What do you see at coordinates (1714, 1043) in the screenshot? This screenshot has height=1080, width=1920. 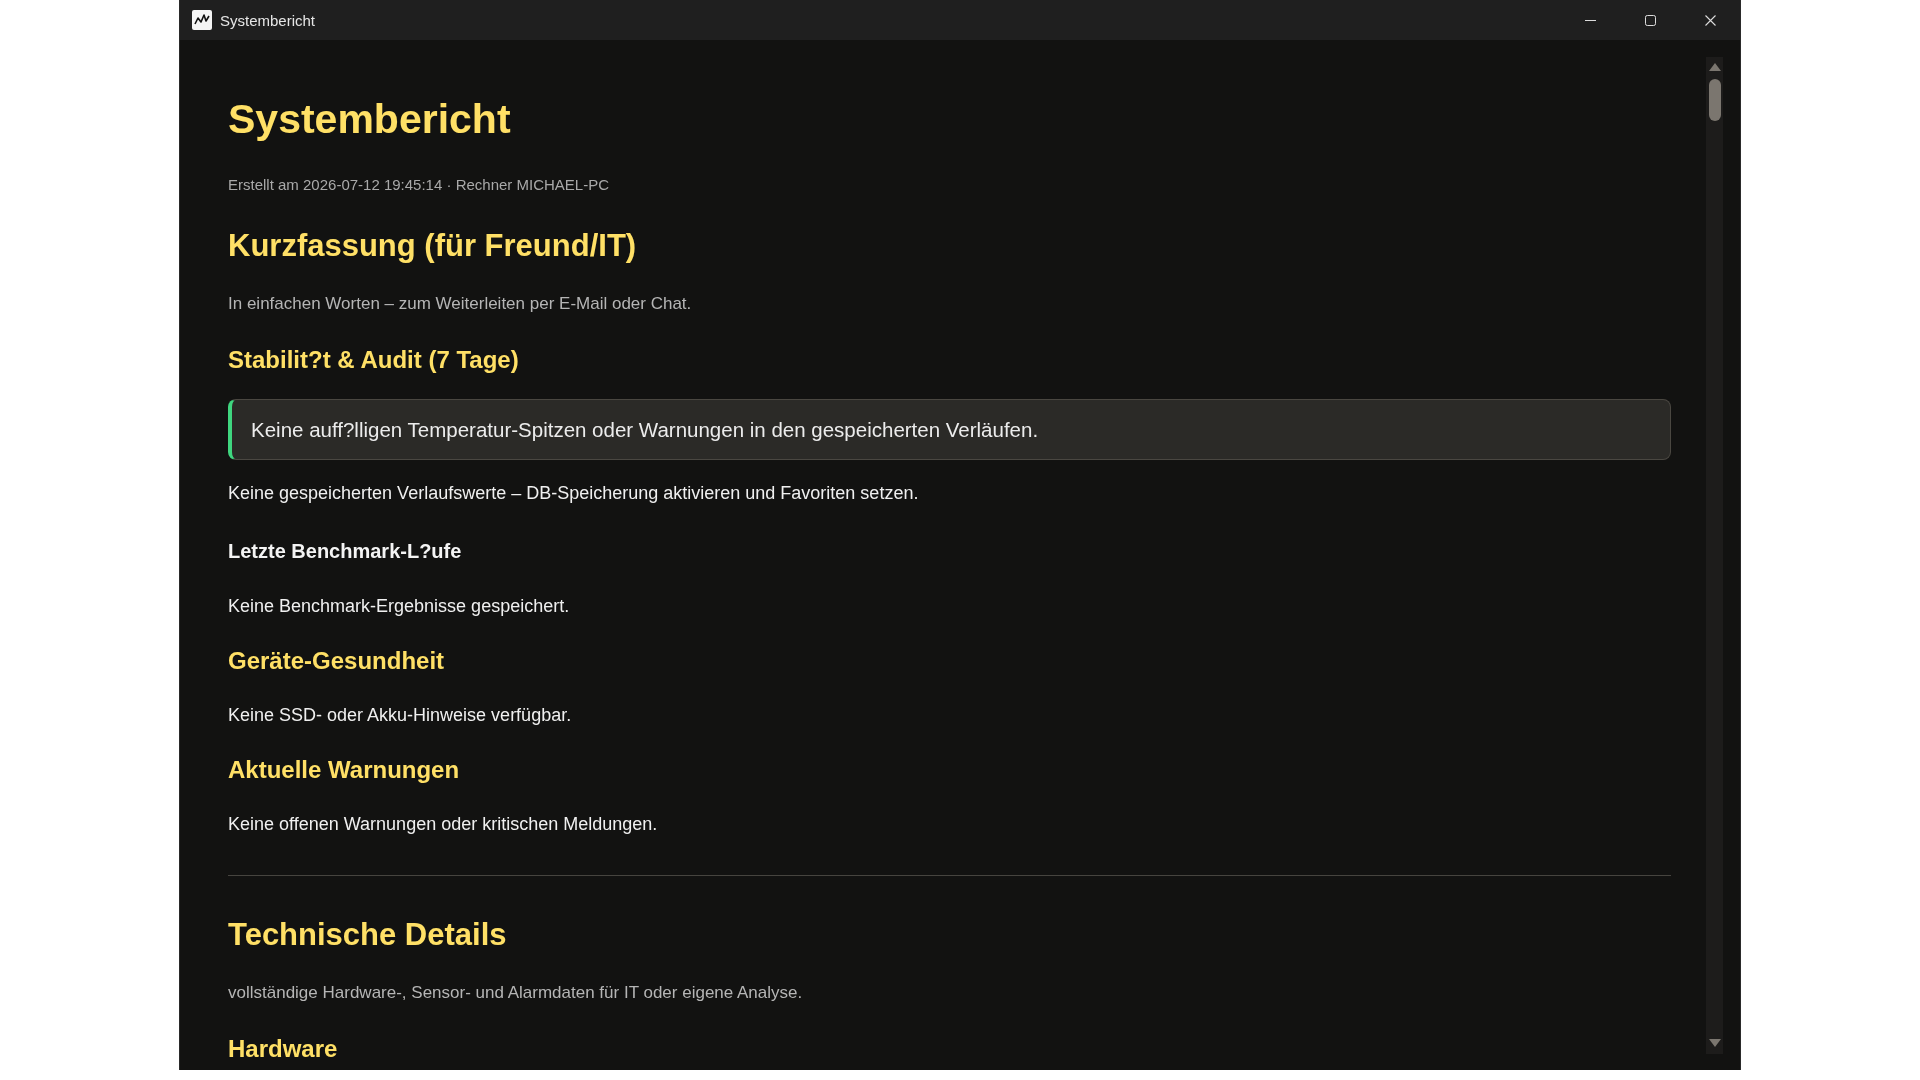 I see `scroll-down-icon` at bounding box center [1714, 1043].